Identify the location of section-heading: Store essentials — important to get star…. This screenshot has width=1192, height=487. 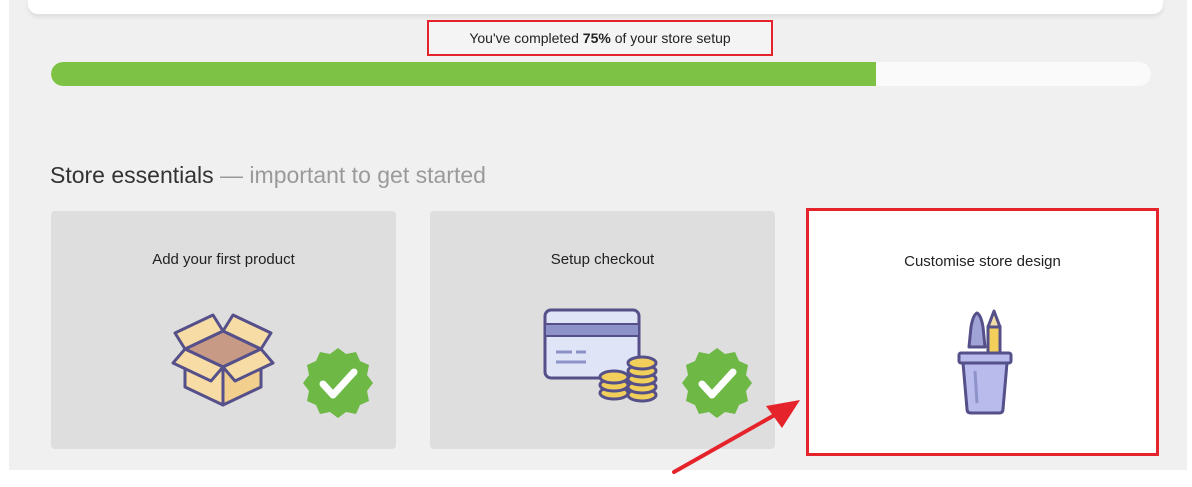
(268, 175).